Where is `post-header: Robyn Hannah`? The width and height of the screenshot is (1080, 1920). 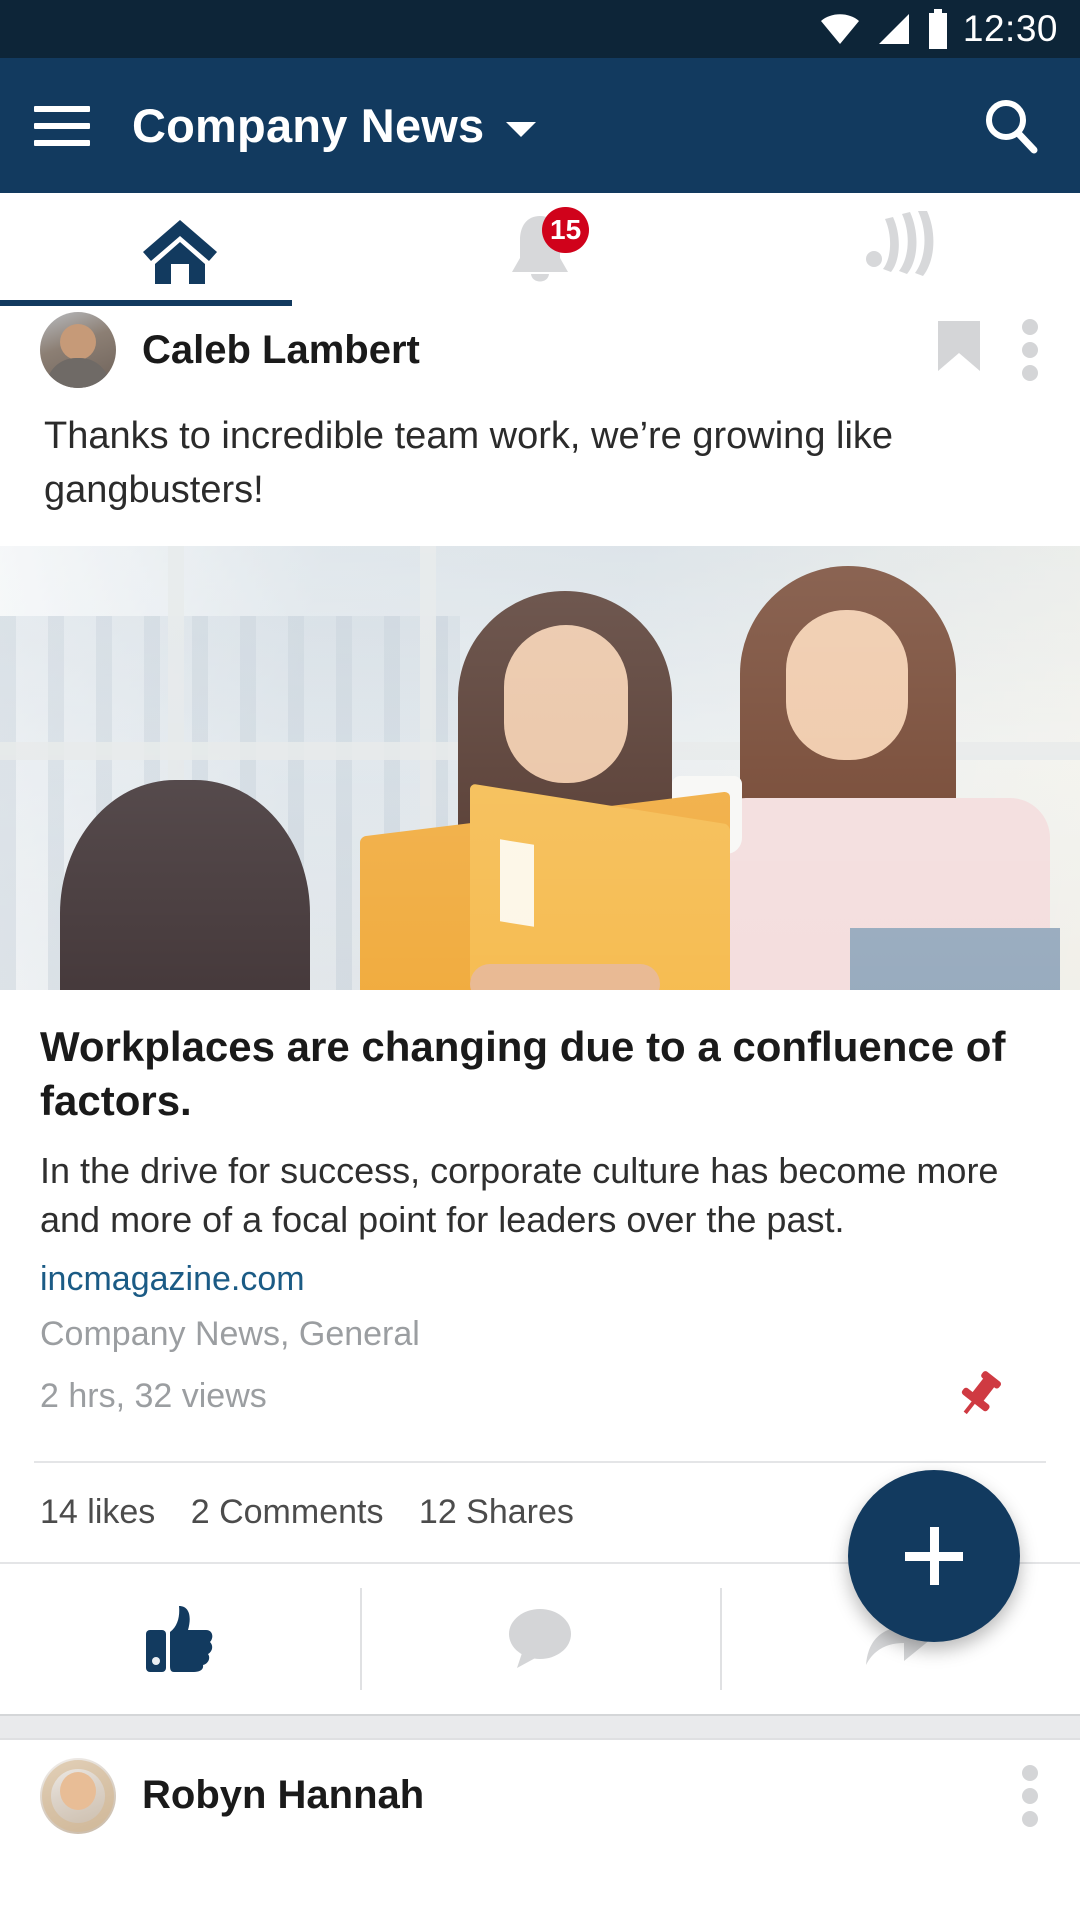 post-header: Robyn Hannah is located at coordinates (540, 1787).